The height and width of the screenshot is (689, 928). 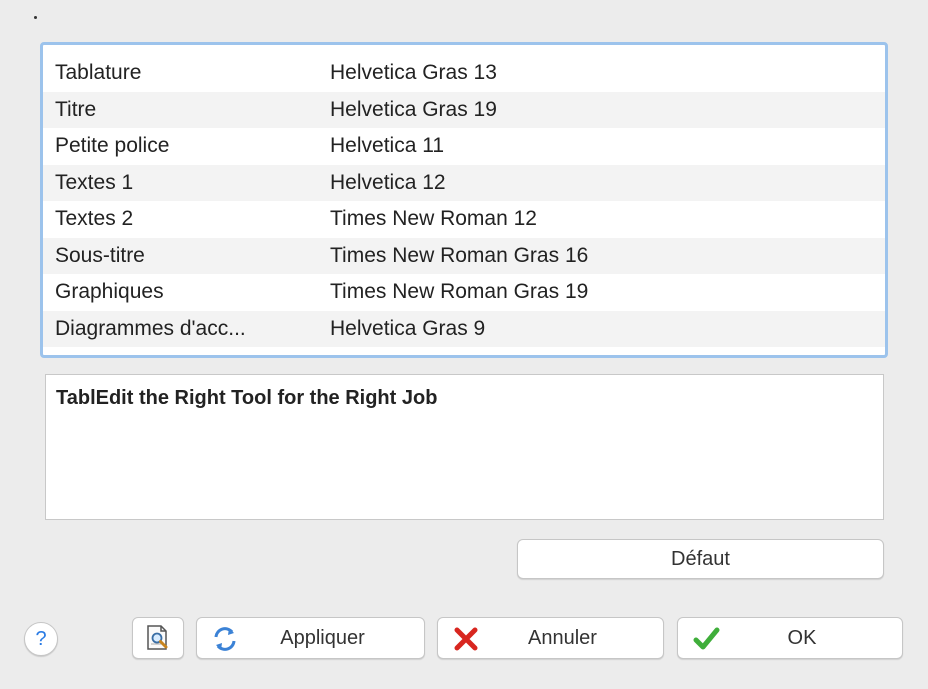 I want to click on element-font: Helvetica Gras 13, so click(x=413, y=73).